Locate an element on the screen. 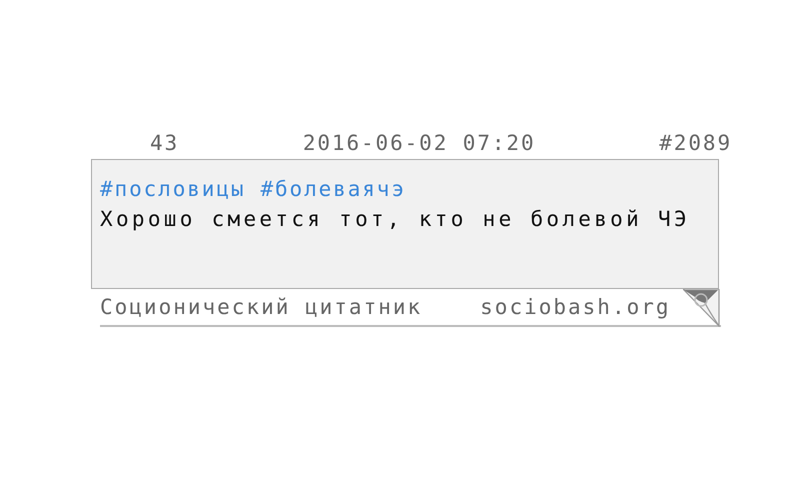  page-curl-icon is located at coordinates (702, 308).